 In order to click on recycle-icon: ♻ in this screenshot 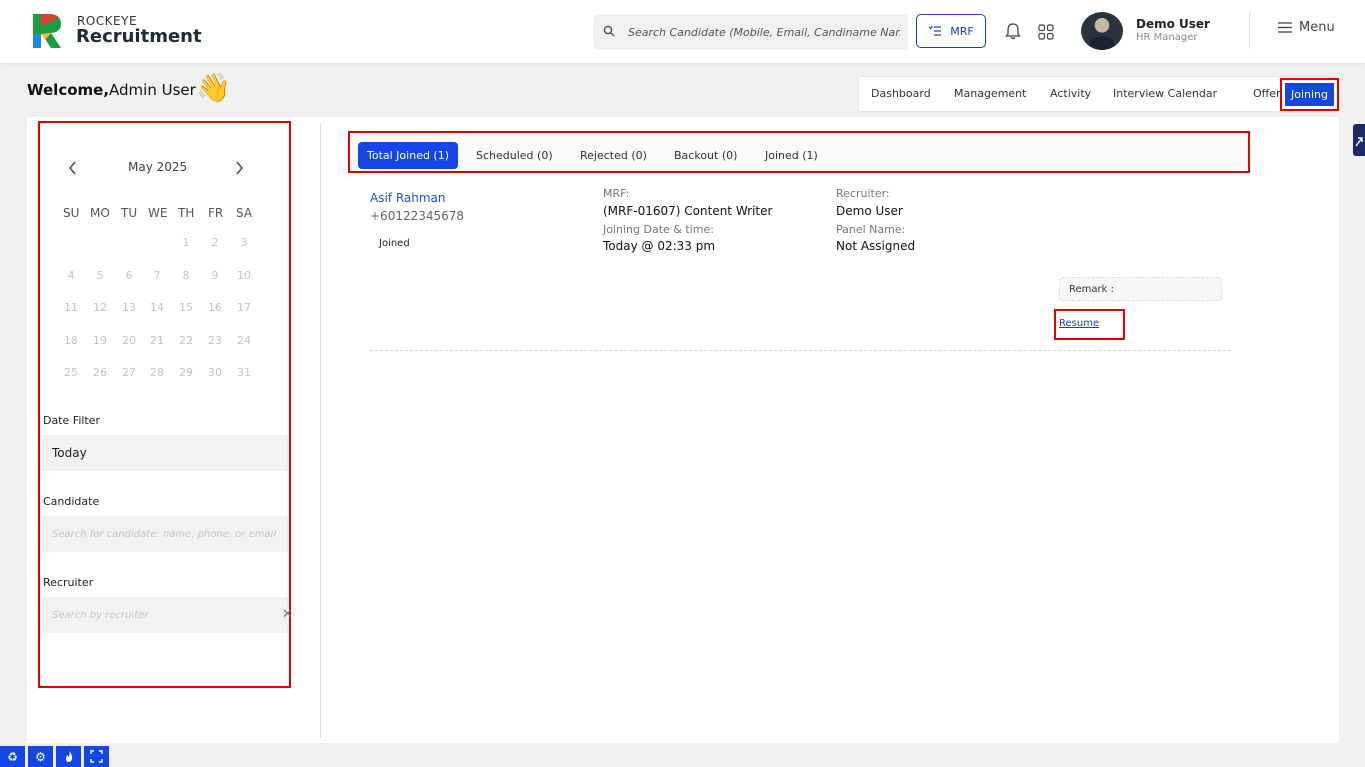, I will do `click(12, 756)`.